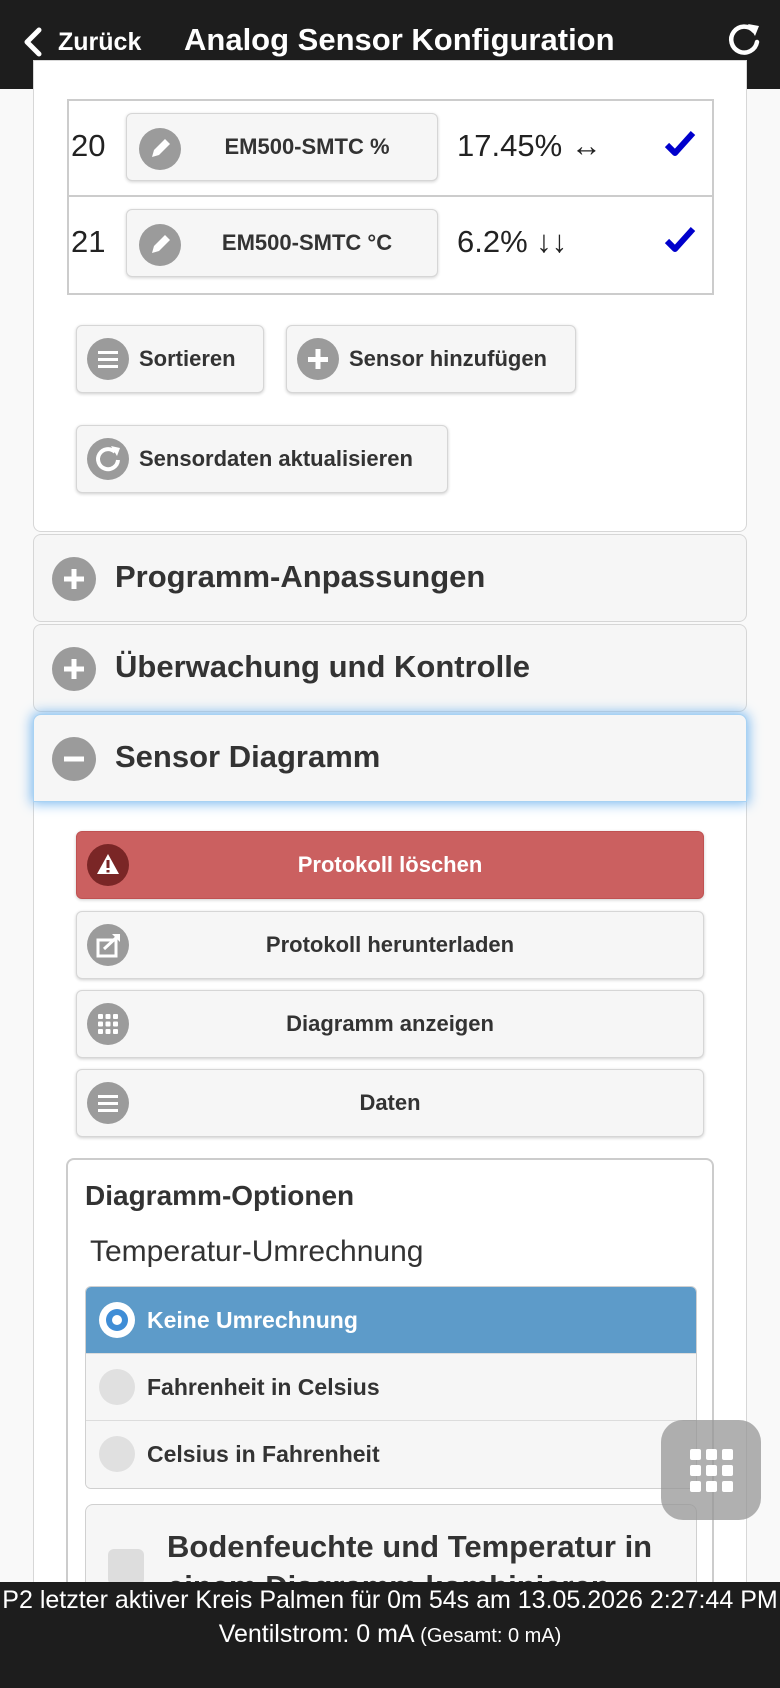 This screenshot has width=780, height=1688. I want to click on refresh-sensor-data-button: Sensordaten aktualisieren, so click(262, 459).